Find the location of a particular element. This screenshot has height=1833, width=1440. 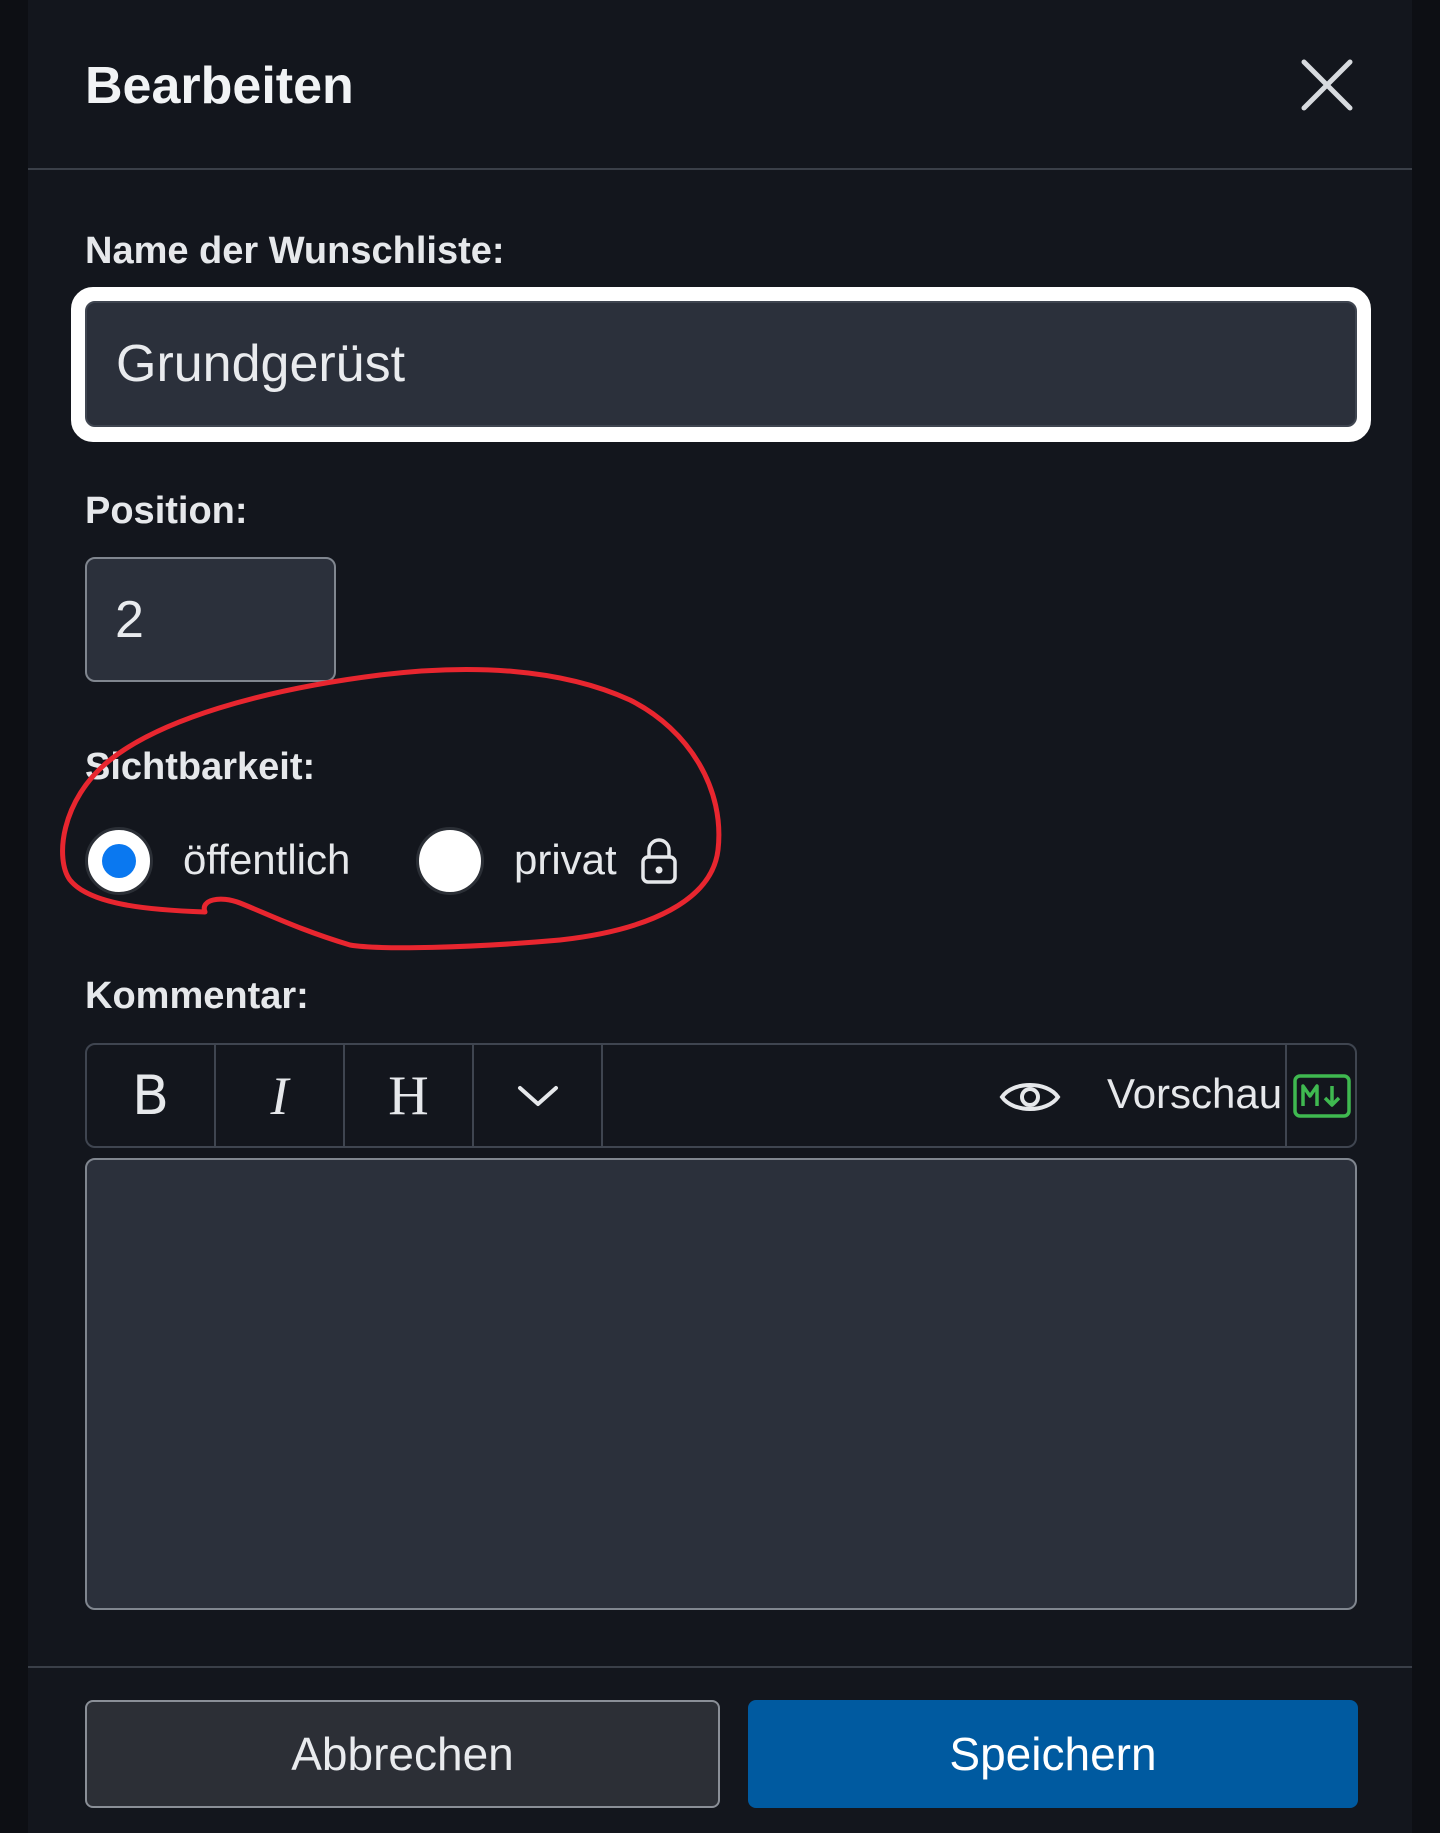

visibility-label: Sichtbarkeit: is located at coordinates (200, 767).